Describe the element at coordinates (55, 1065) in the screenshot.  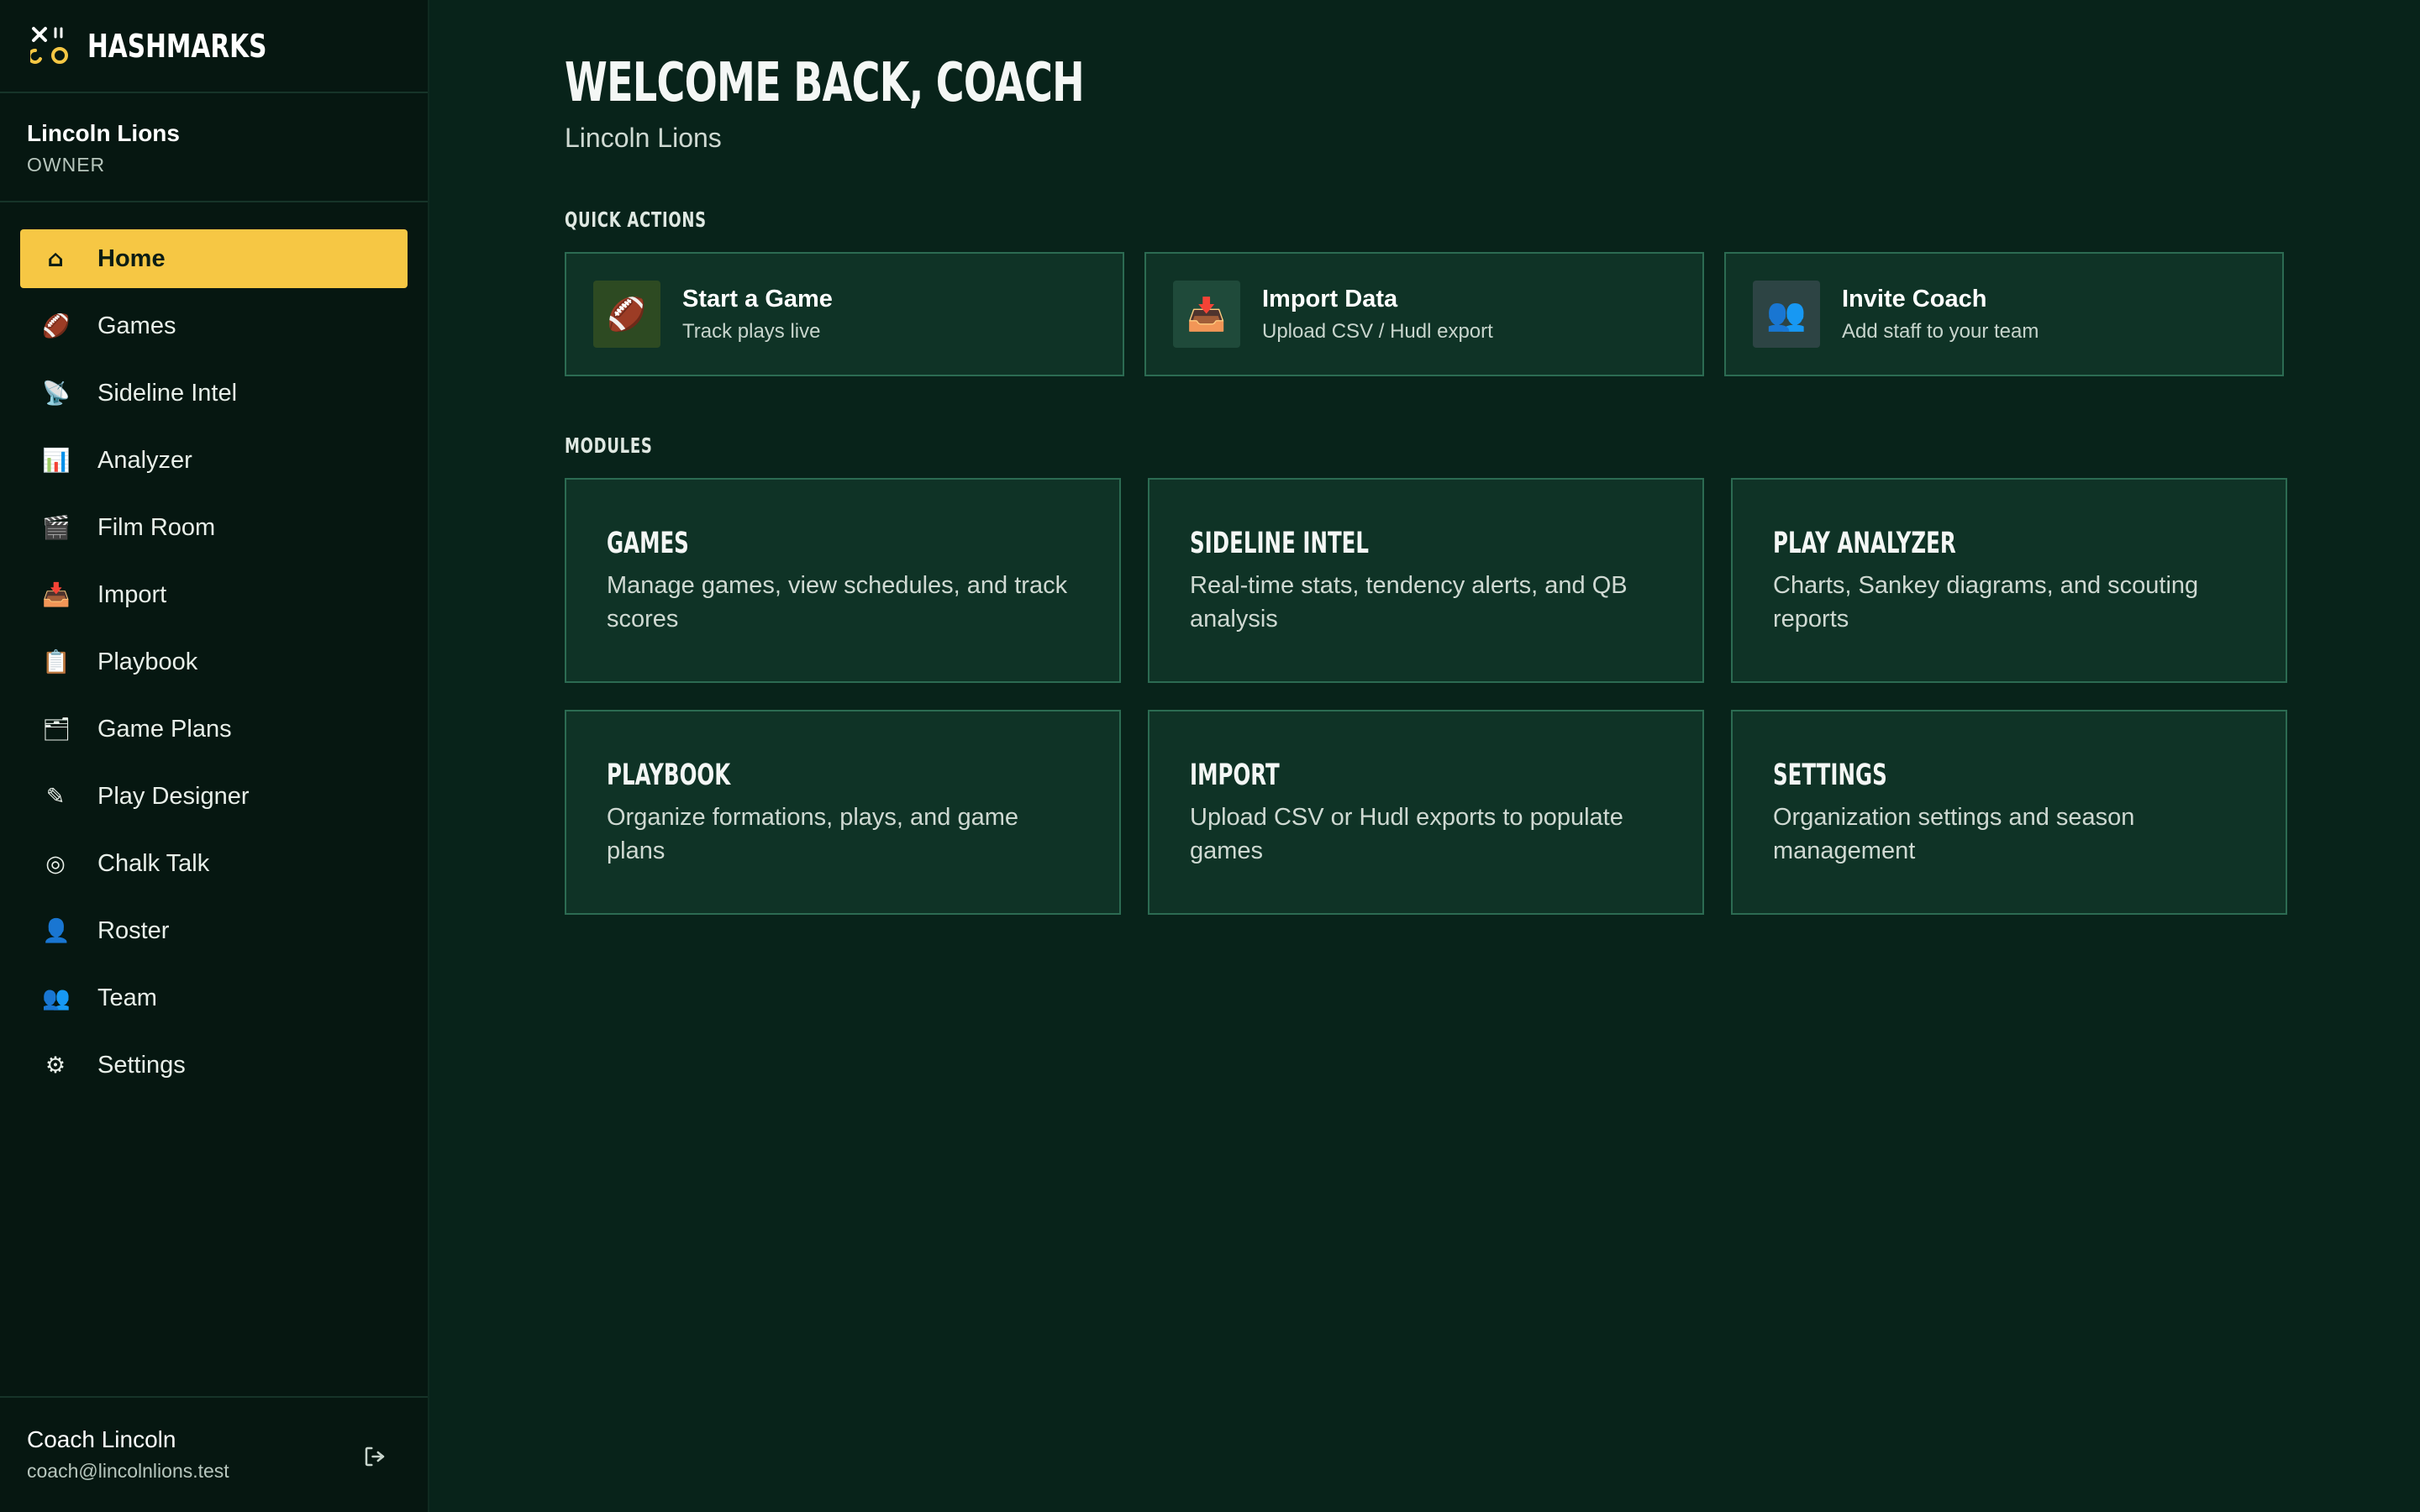
I see `gear-icon: ⚙` at that location.